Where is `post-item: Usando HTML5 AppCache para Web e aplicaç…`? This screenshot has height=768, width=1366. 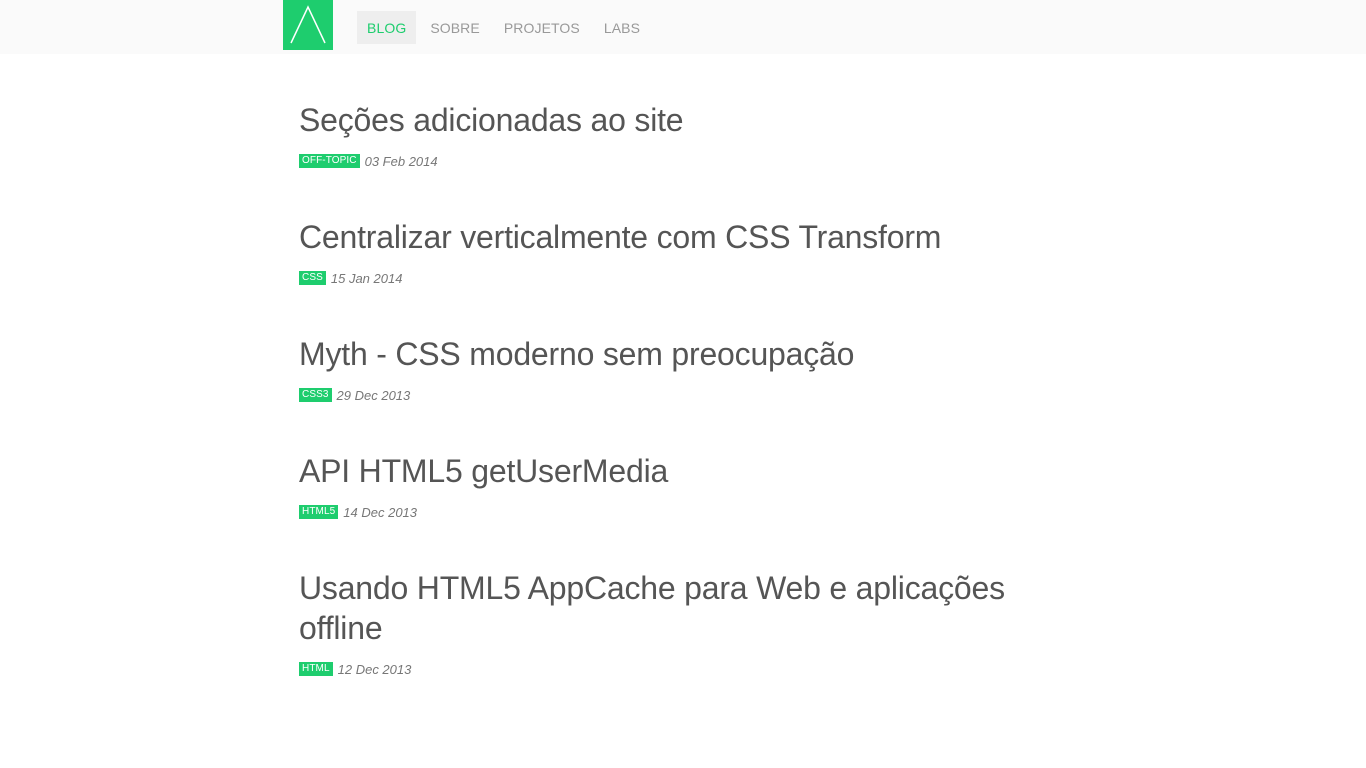
post-item: Usando HTML5 AppCache para Web e aplicaç… is located at coordinates (679, 648).